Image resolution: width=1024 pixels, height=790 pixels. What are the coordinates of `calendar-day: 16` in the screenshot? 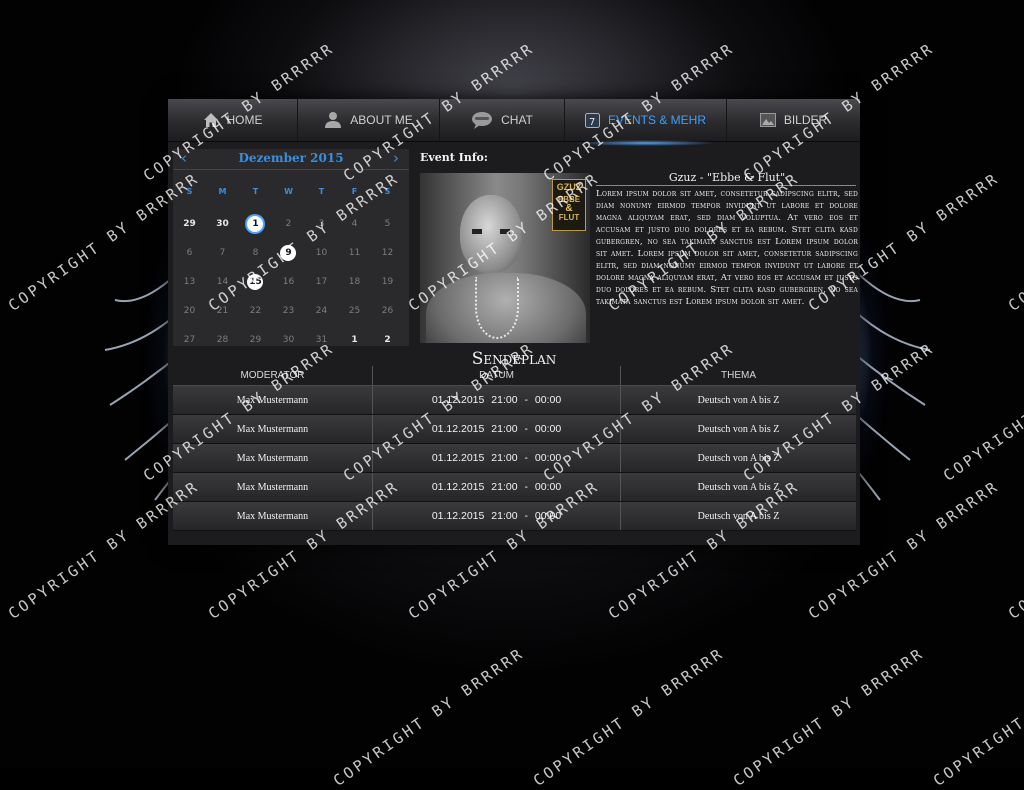 It's located at (288, 282).